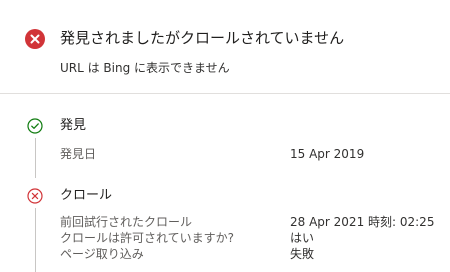 Image resolution: width=450 pixels, height=272 pixels. I want to click on page-fetch-value: 失敗, so click(302, 254).